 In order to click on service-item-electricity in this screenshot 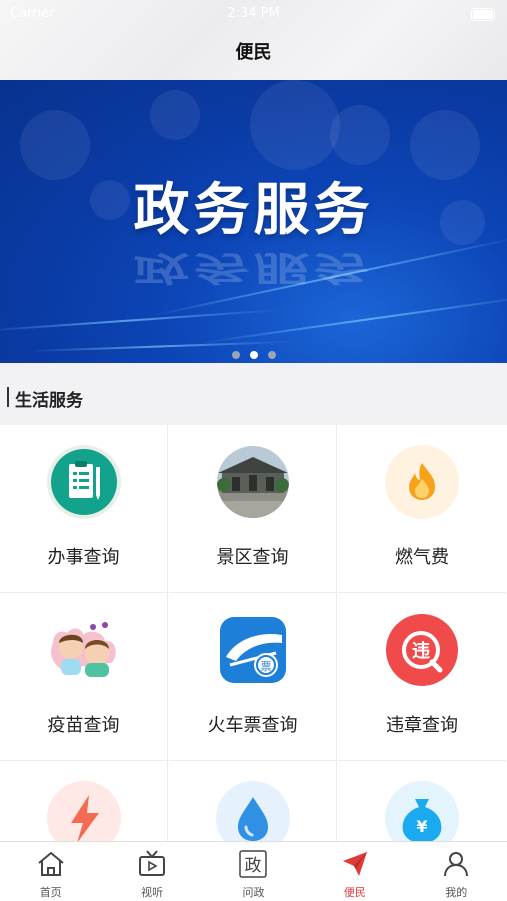, I will do `click(84, 801)`.